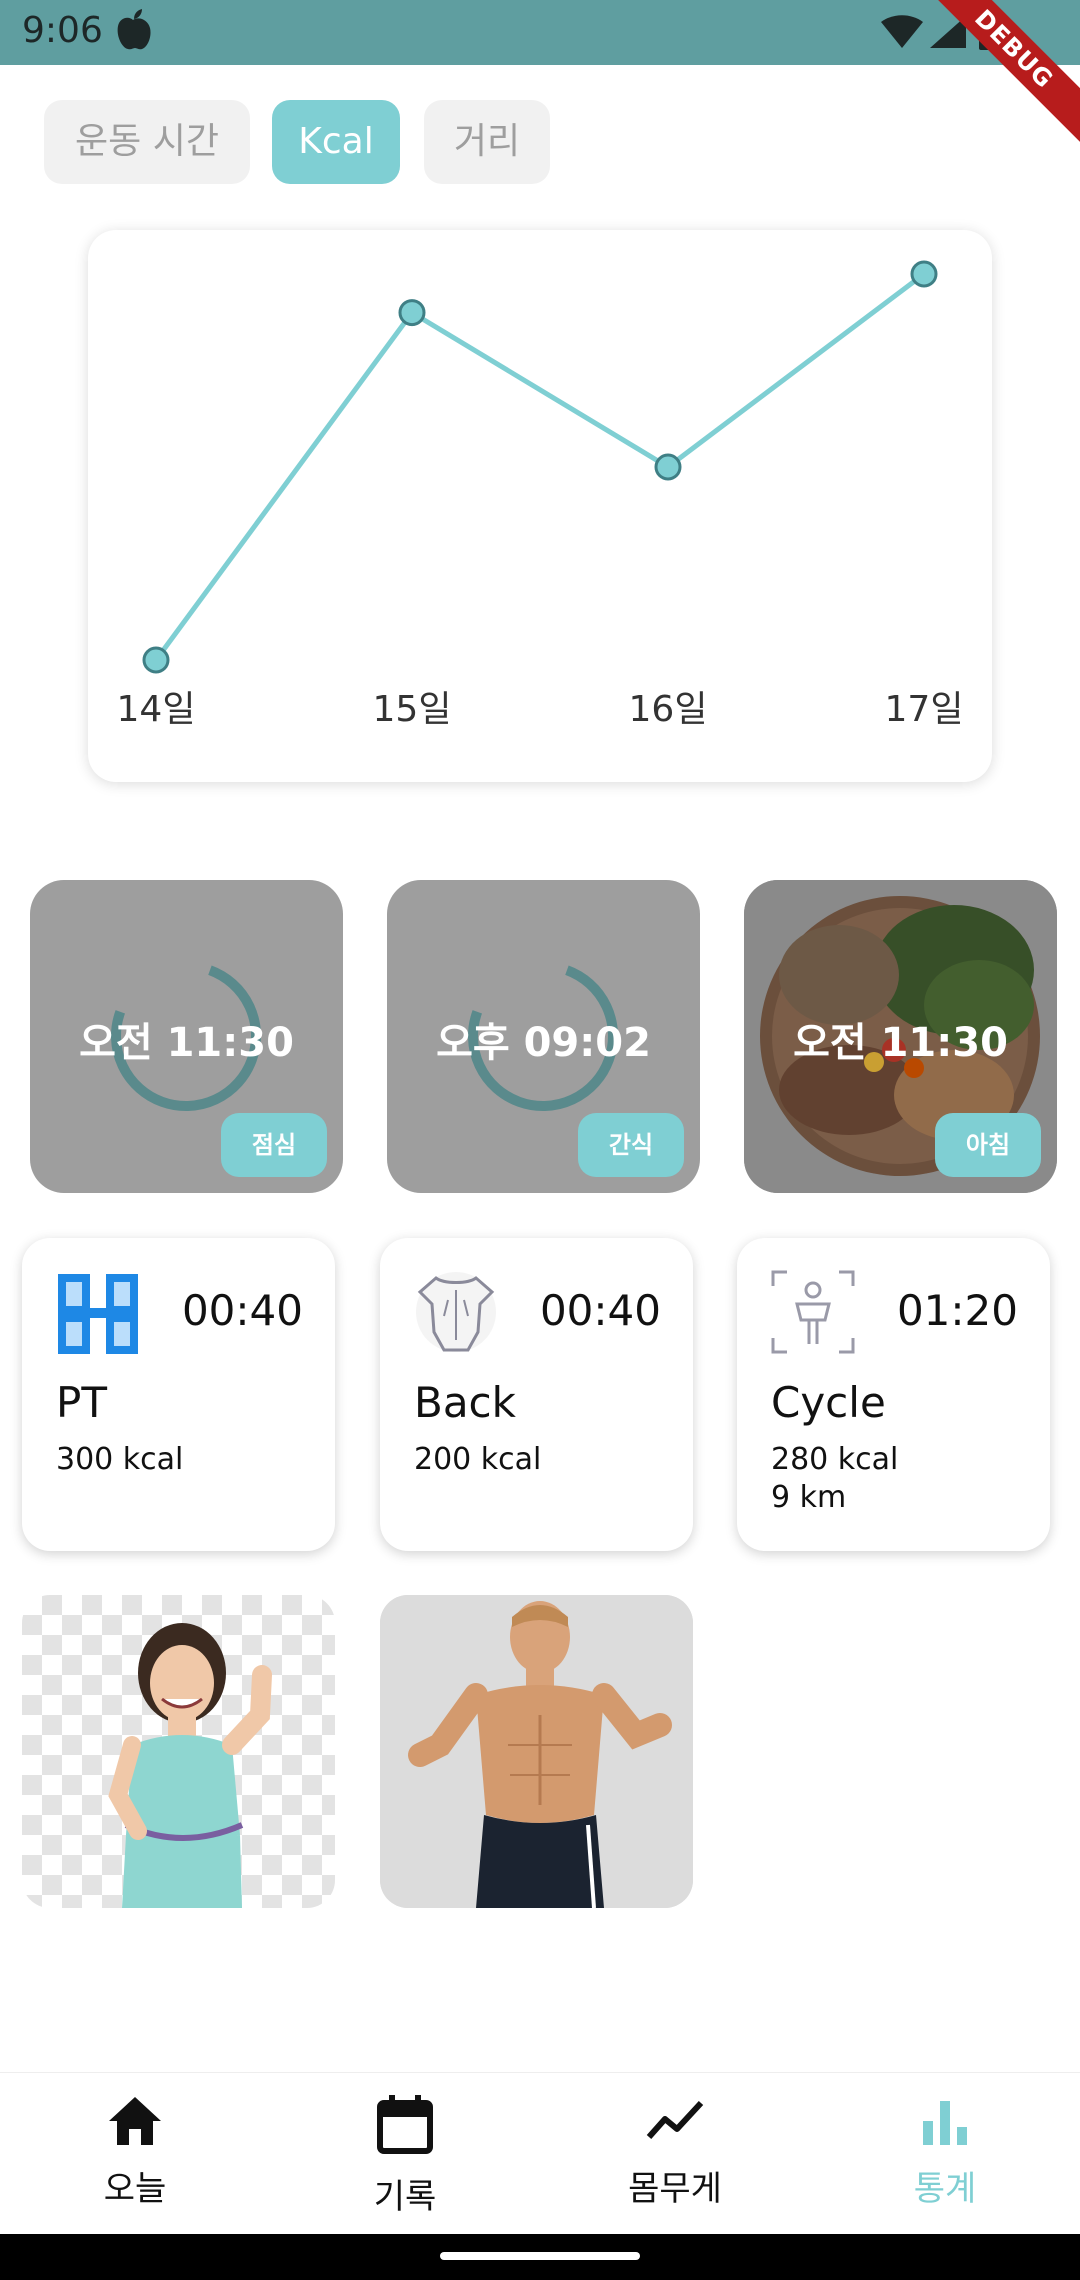 Image resolution: width=1080 pixels, height=2280 pixels. Describe the element at coordinates (809, 1497) in the screenshot. I see `exercise-distance: 9 km` at that location.